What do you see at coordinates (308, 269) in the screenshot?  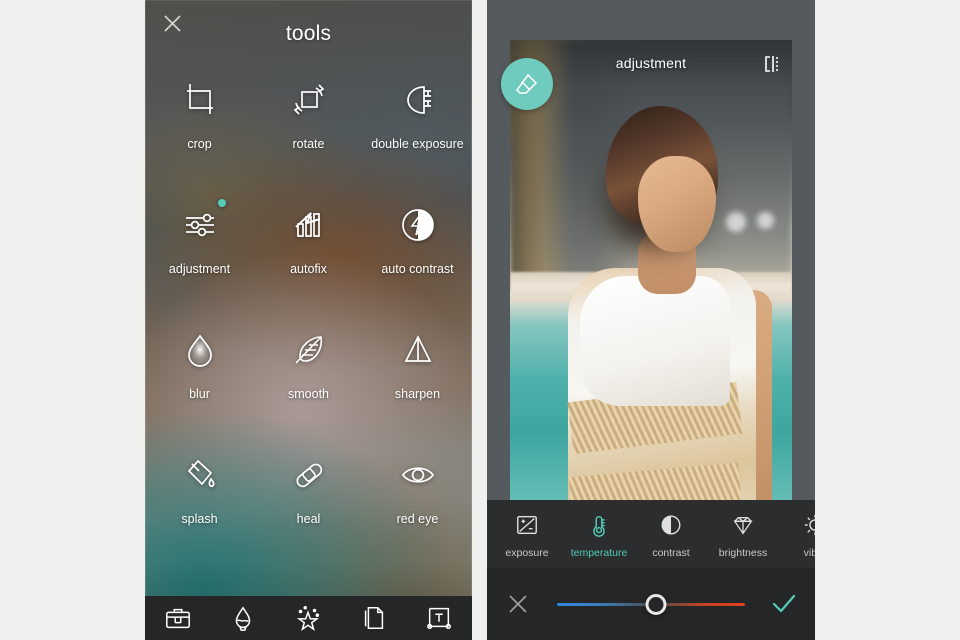 I see `tool-label: autofix` at bounding box center [308, 269].